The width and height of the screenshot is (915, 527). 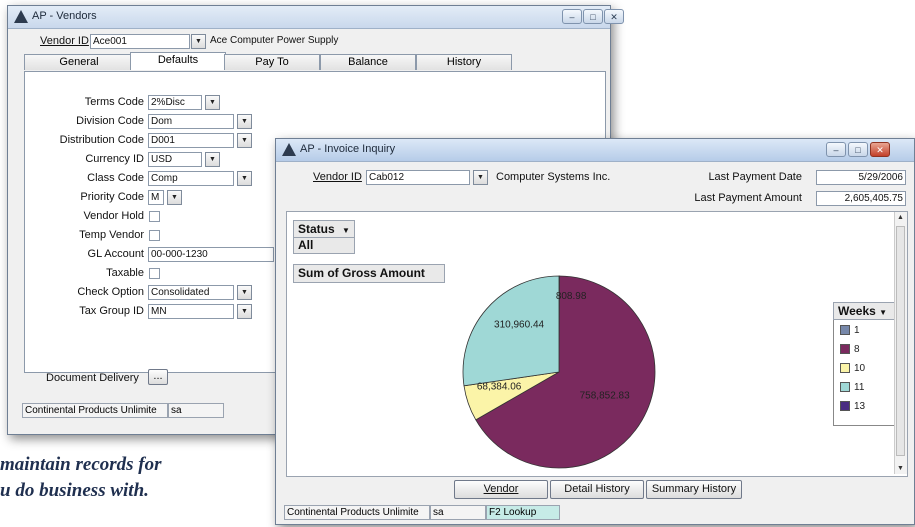 I want to click on invoice-titlebar: AP - Invoice Inquiry – □ ✕, so click(x=595, y=150).